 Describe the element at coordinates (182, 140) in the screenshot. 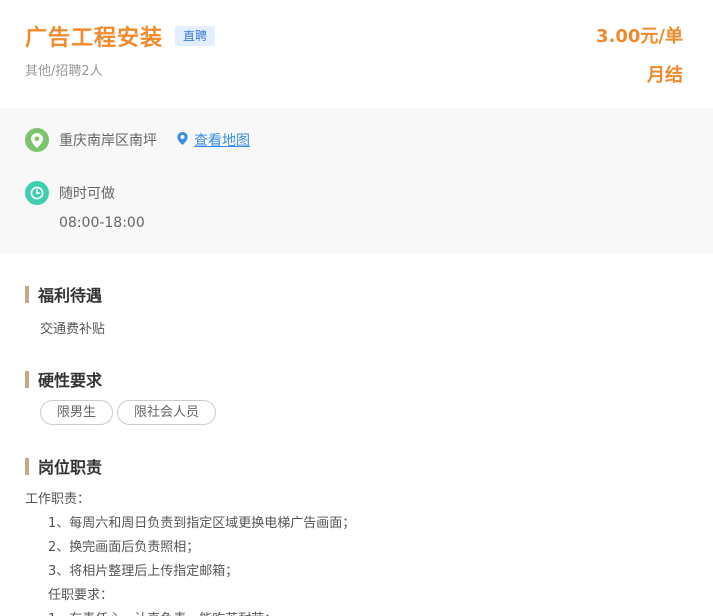

I see `map-pin-icon` at that location.